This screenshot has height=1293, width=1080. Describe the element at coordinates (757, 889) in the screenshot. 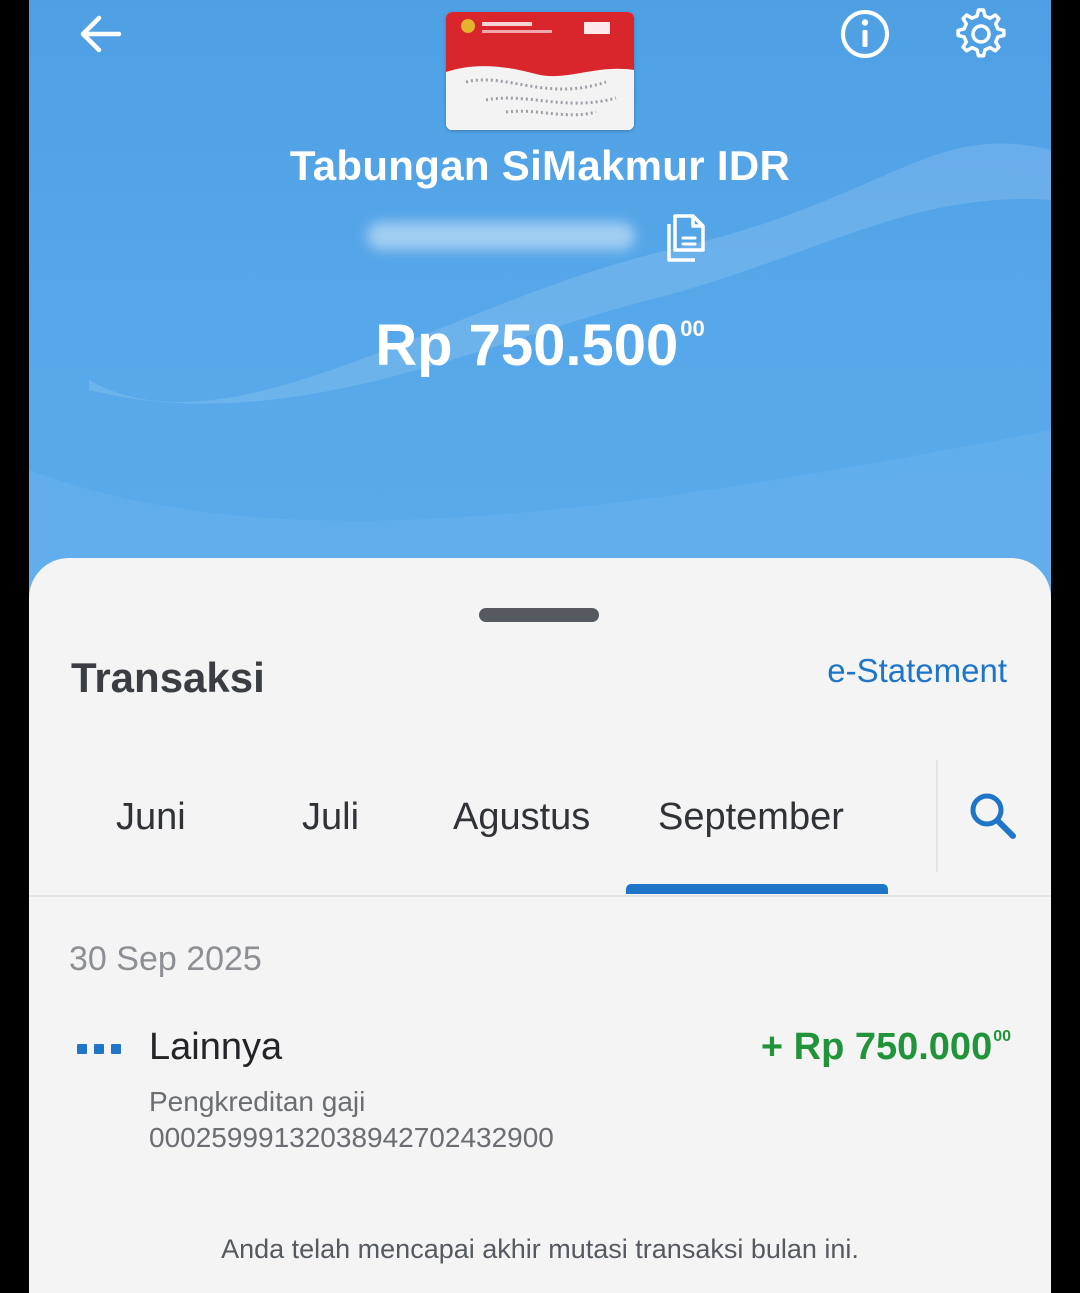

I see `selected-tab-indicator` at that location.